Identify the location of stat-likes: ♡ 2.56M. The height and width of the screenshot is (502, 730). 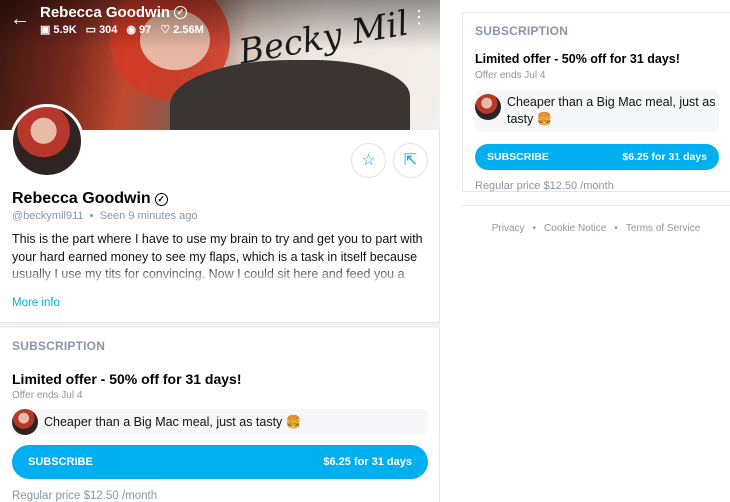
(182, 30).